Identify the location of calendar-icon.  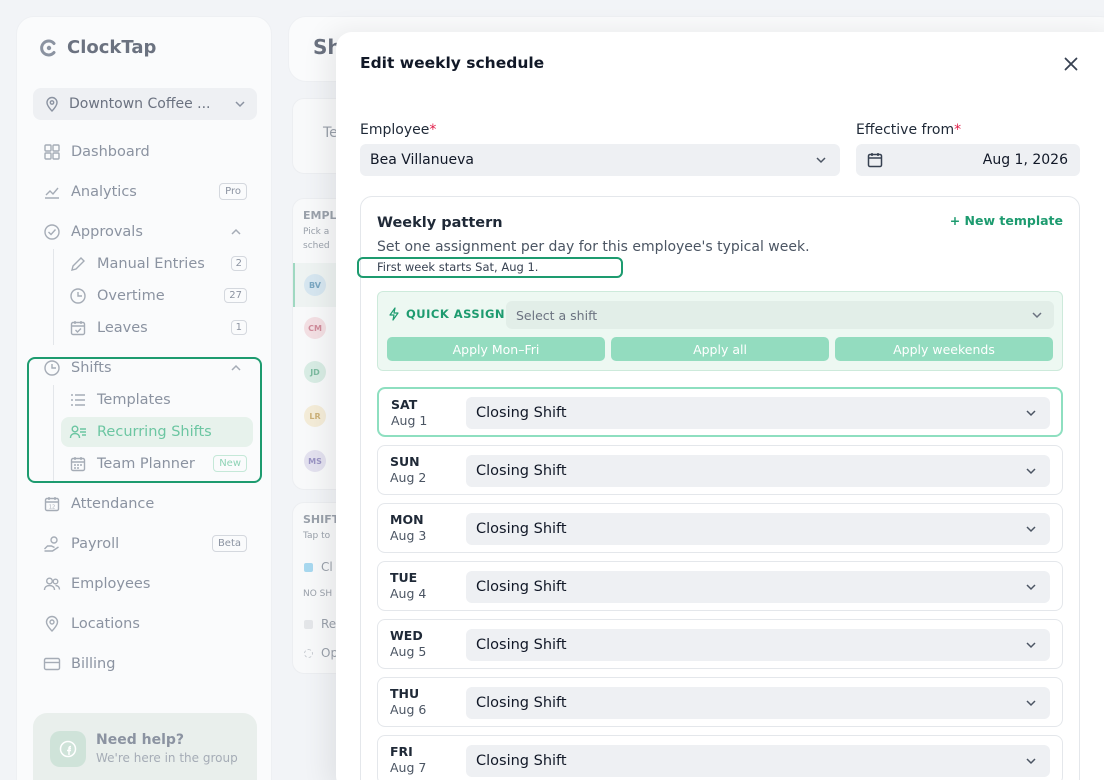
(875, 160).